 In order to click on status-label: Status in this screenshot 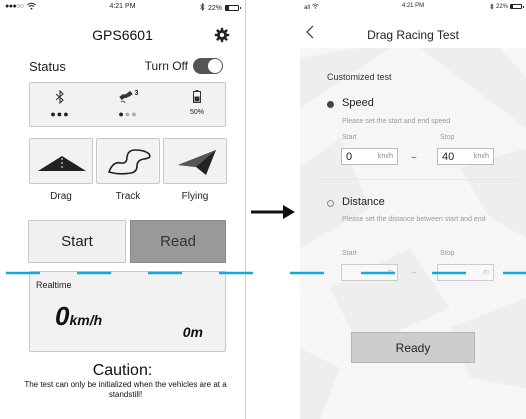, I will do `click(47, 66)`.